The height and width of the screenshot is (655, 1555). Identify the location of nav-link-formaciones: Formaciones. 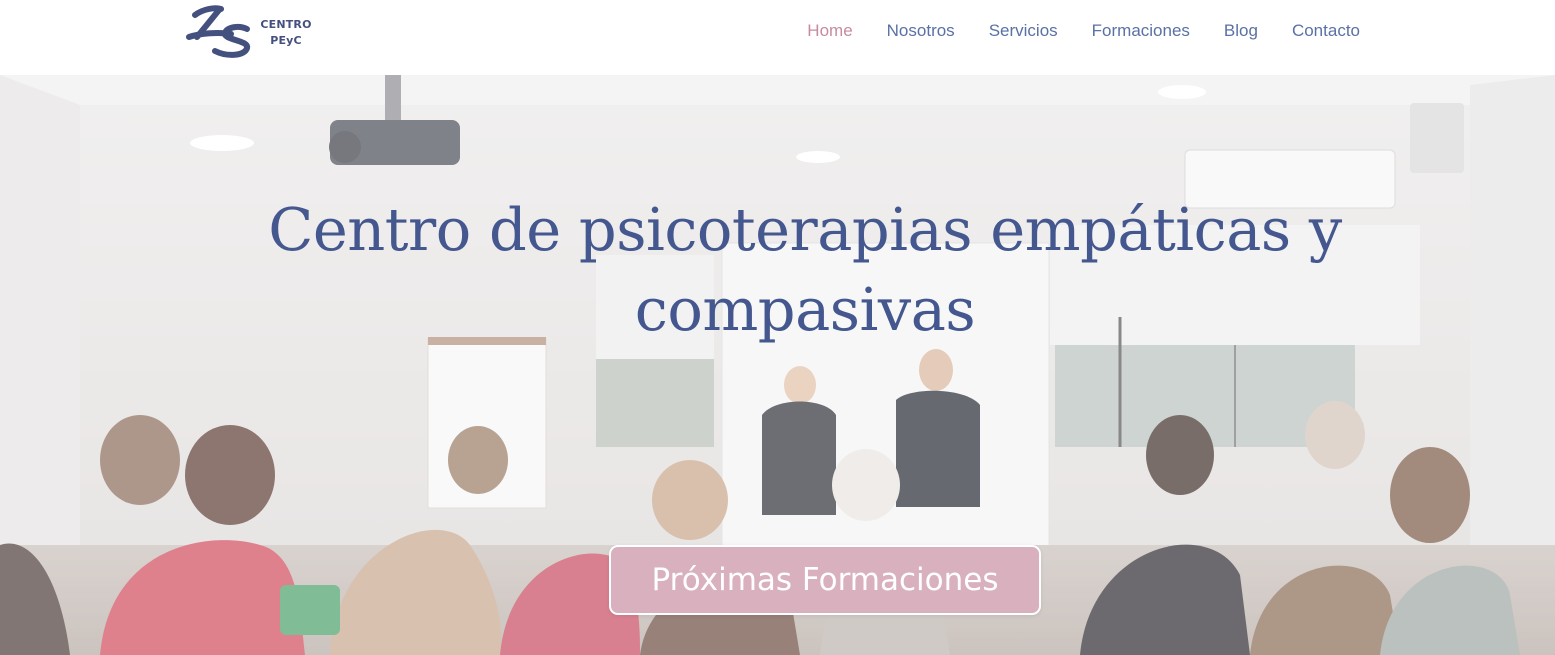
(1141, 31).